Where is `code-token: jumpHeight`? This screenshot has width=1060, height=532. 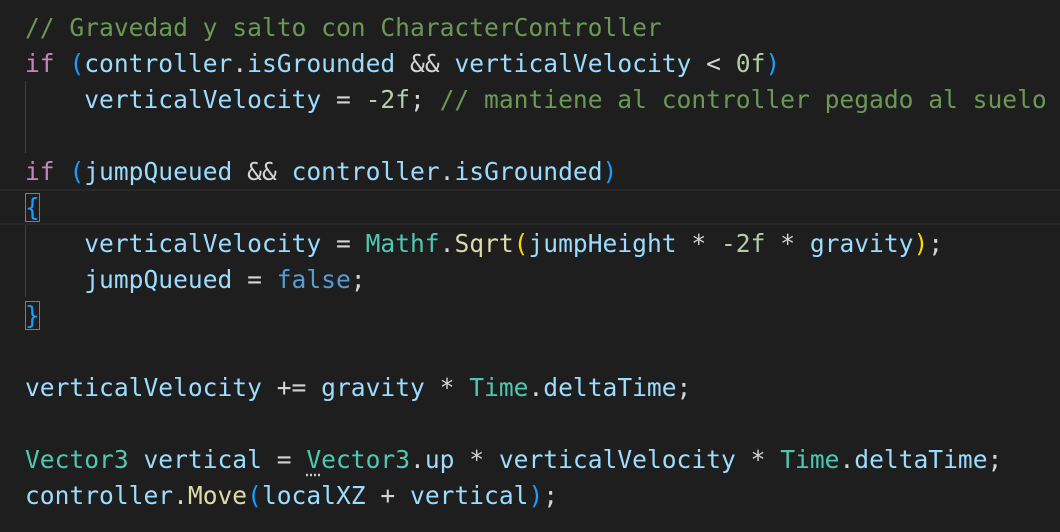
code-token: jumpHeight is located at coordinates (602, 243).